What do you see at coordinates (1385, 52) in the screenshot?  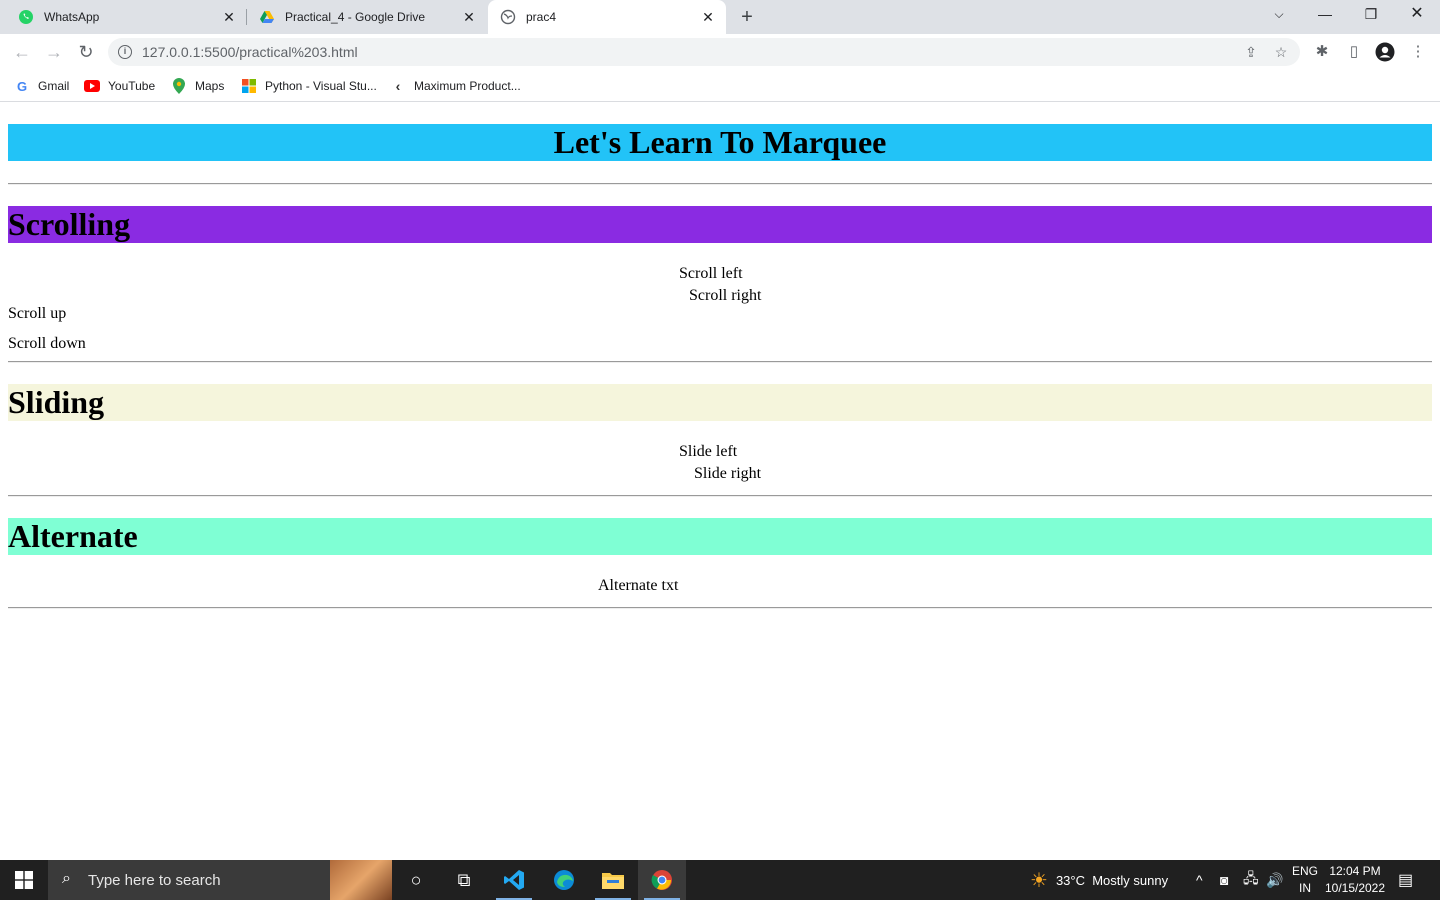 I see `profile-avatar-icon` at bounding box center [1385, 52].